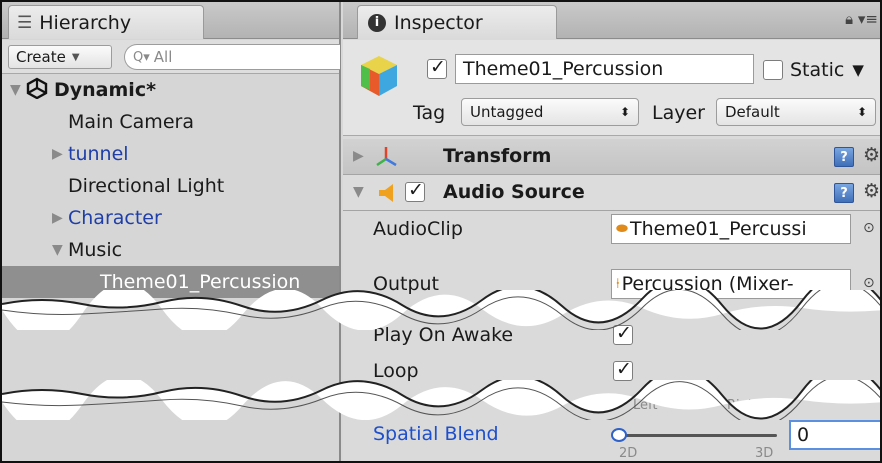  What do you see at coordinates (232, 57) in the screenshot?
I see `hierarchy-search-input: Q▾ All` at bounding box center [232, 57].